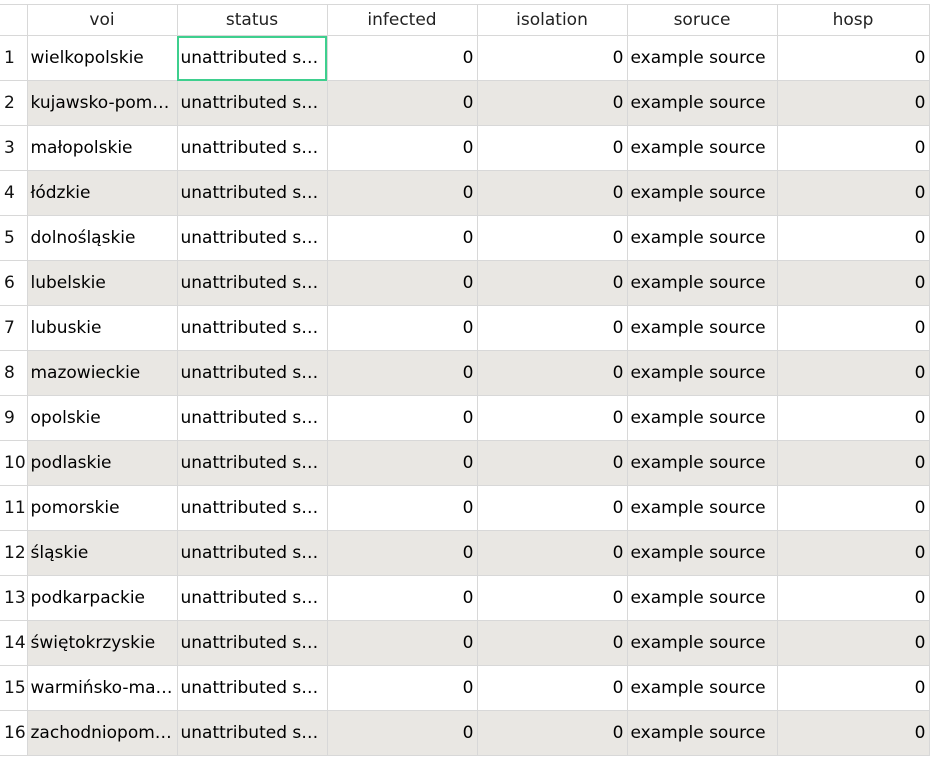 The height and width of the screenshot is (757, 931). Describe the element at coordinates (14, 688) in the screenshot. I see `row-header: 15` at that location.